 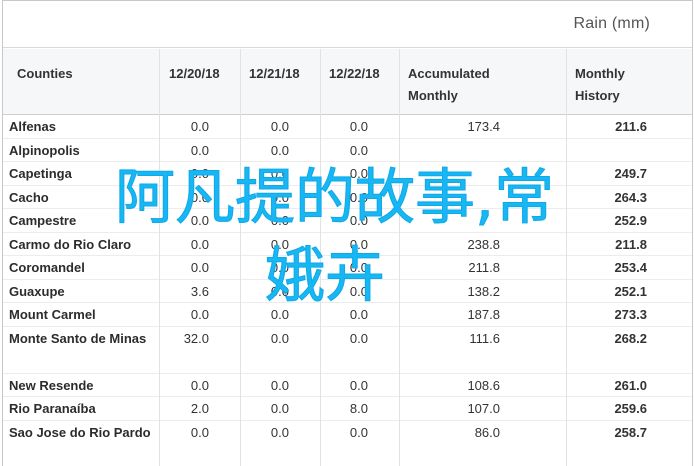 I want to click on county-name: Sao Jose do Rio Pardo, so click(x=80, y=432).